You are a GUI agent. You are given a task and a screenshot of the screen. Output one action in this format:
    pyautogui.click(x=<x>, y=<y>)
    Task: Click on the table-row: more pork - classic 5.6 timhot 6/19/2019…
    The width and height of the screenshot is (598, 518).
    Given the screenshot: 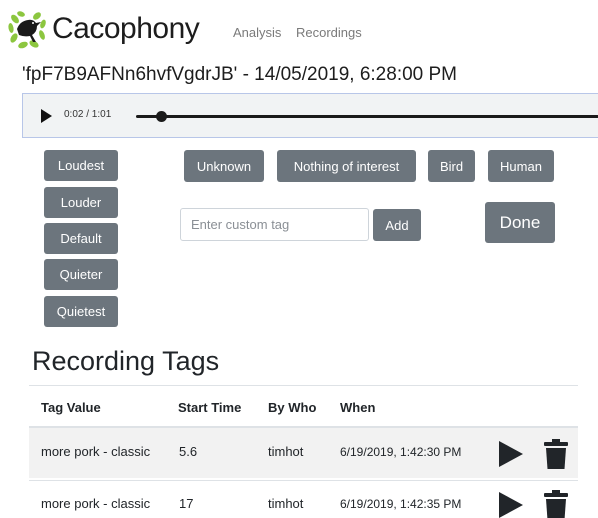 What is the action you would take?
    pyautogui.click(x=303, y=453)
    